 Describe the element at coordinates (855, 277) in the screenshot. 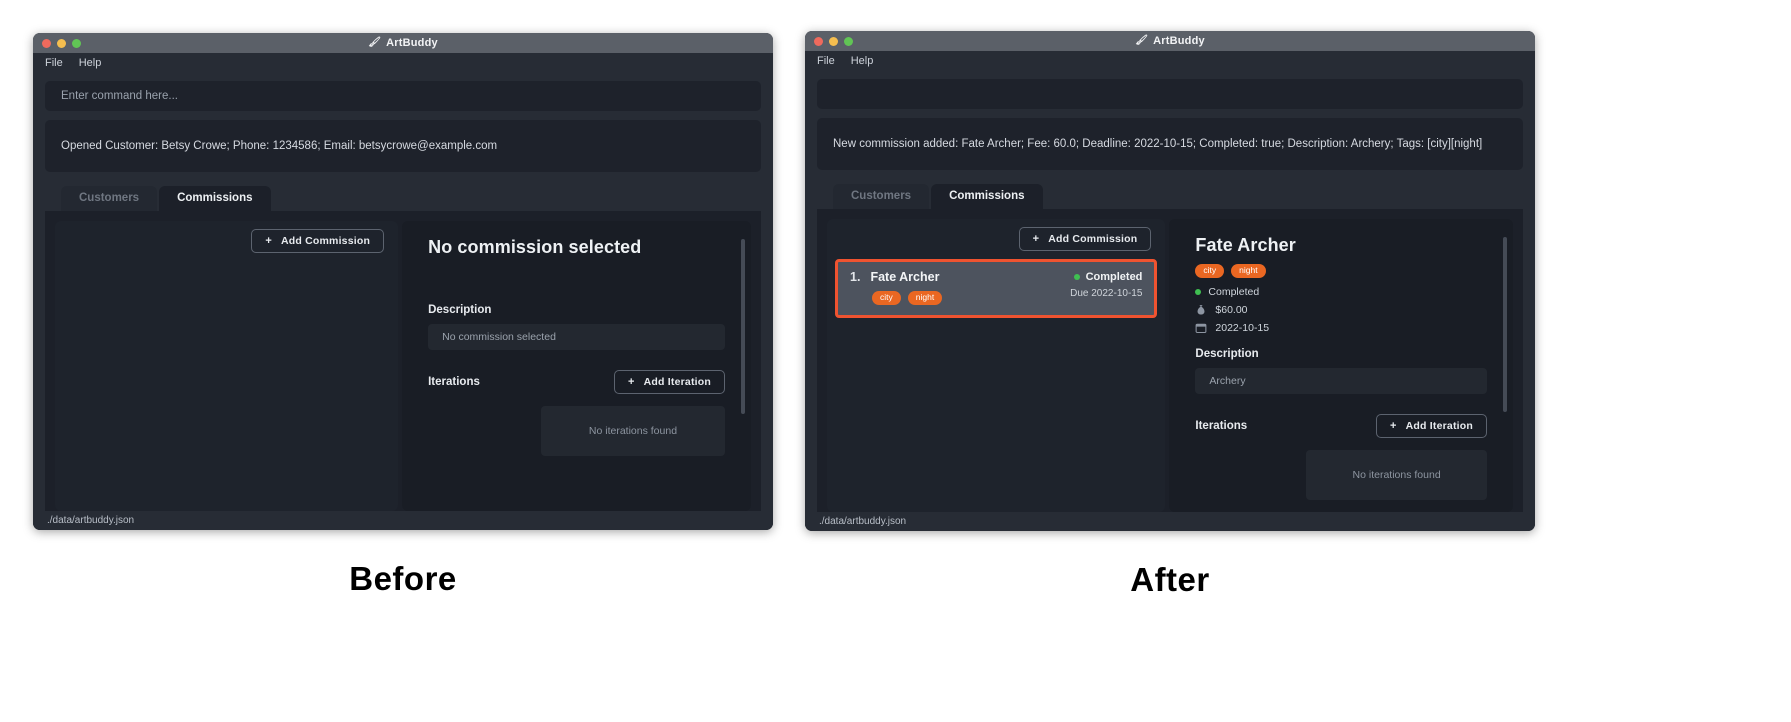

I see `row-index: 1.` at that location.